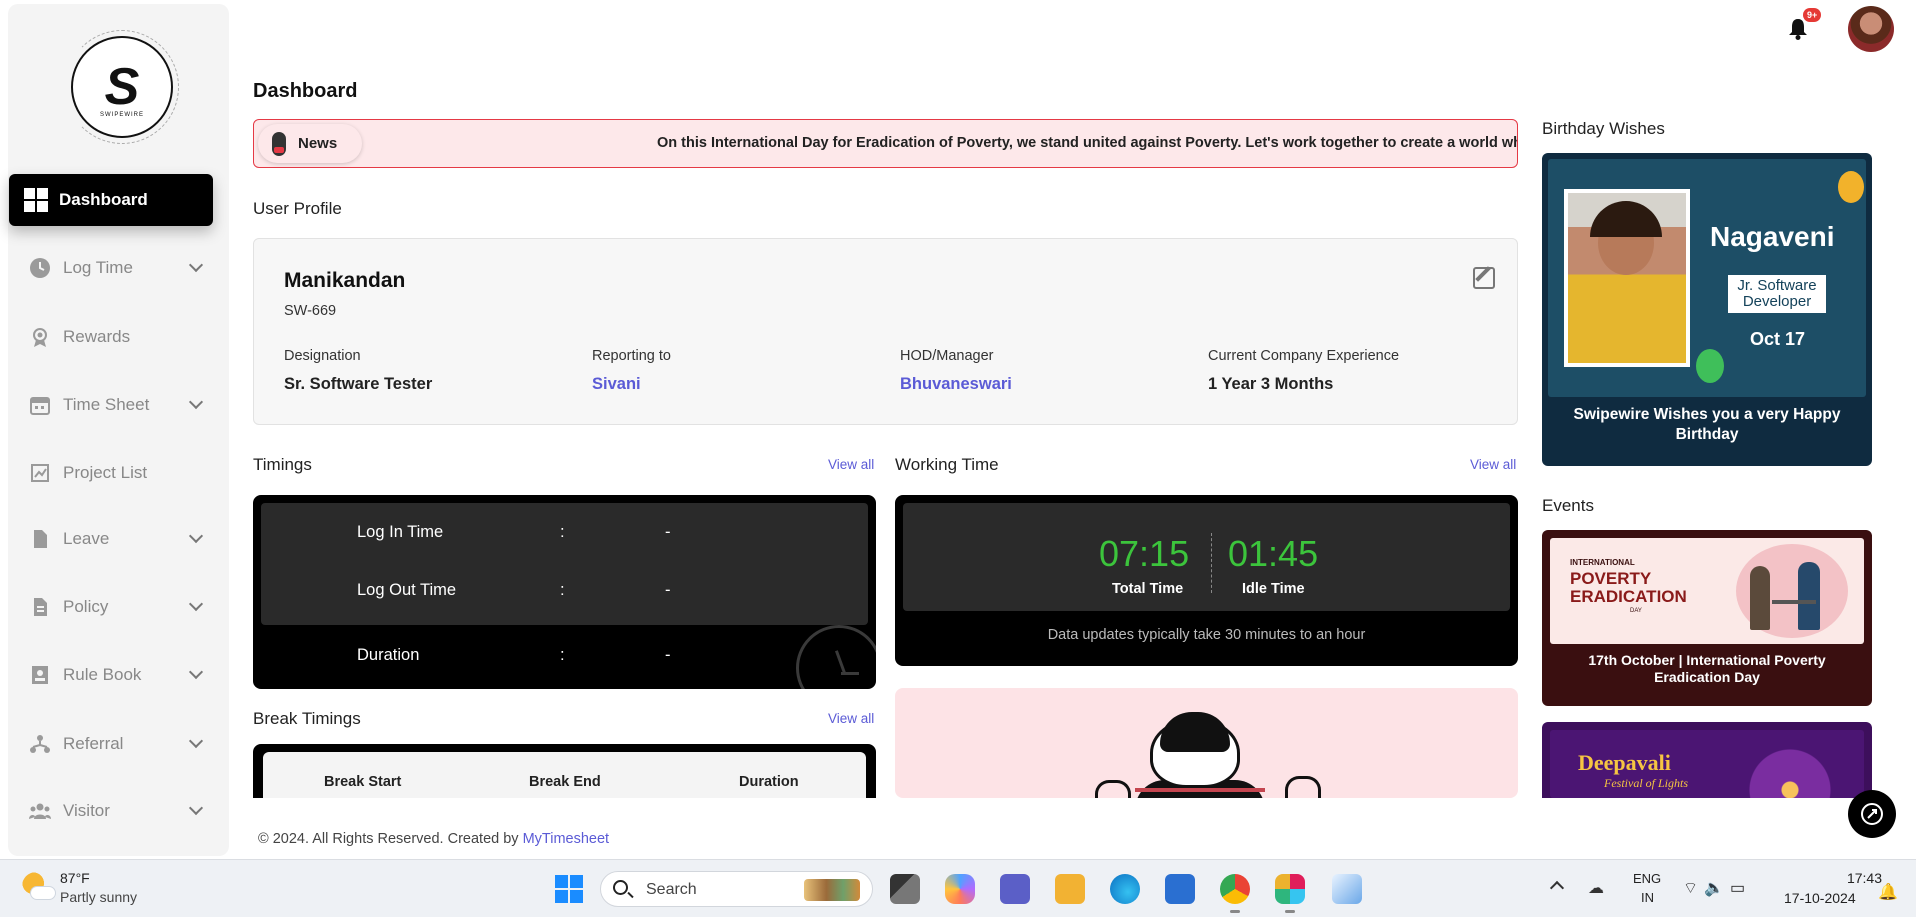 The width and height of the screenshot is (1916, 917). What do you see at coordinates (40, 675) in the screenshot?
I see `rulebook-icon` at bounding box center [40, 675].